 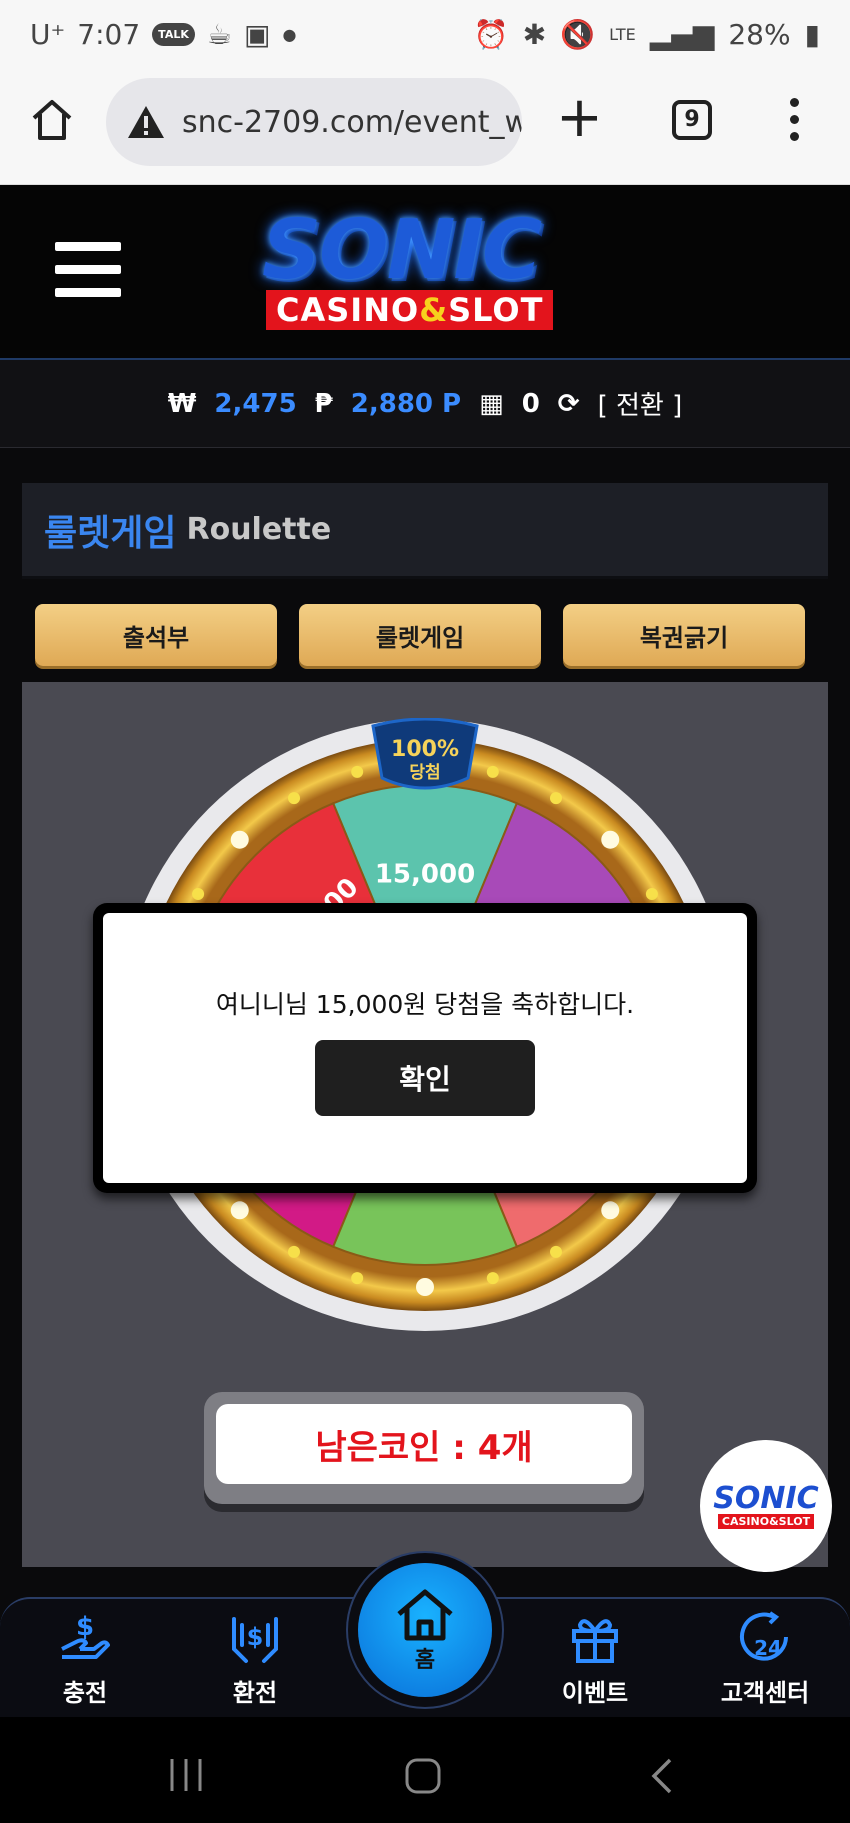 I want to click on system-home-icon, so click(x=423, y=1776).